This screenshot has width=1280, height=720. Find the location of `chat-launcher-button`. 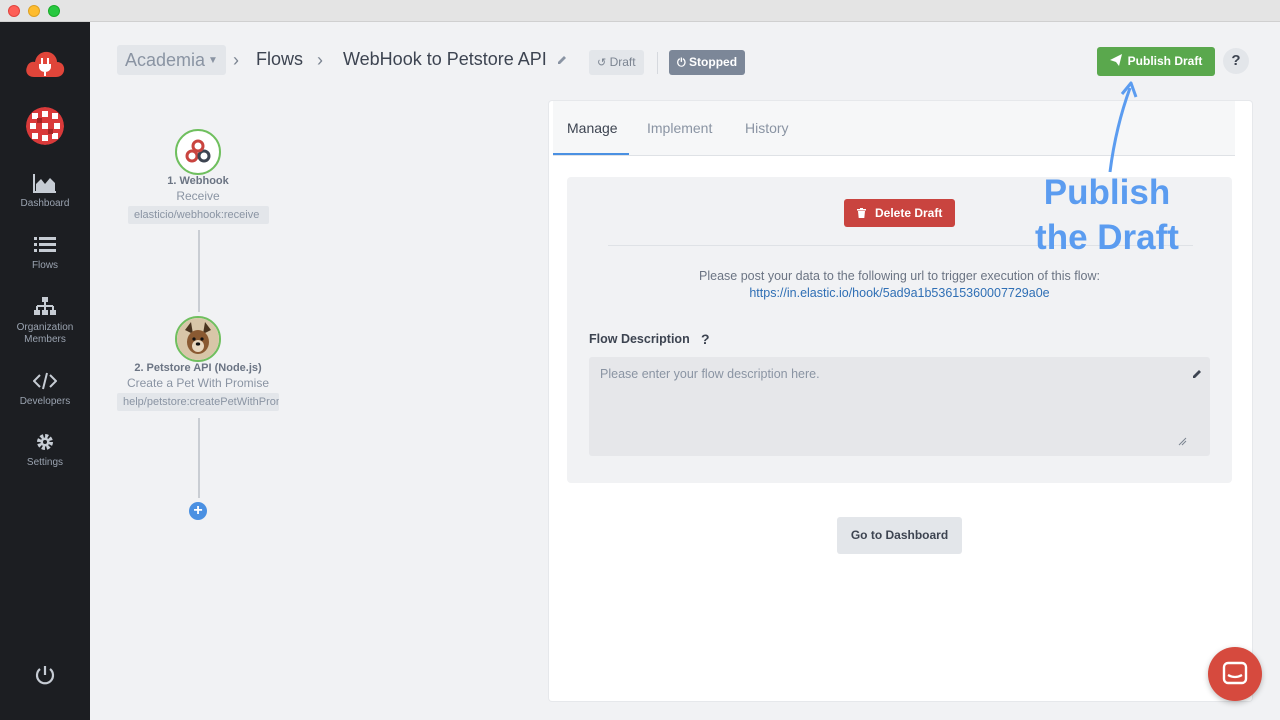

chat-launcher-button is located at coordinates (1235, 674).